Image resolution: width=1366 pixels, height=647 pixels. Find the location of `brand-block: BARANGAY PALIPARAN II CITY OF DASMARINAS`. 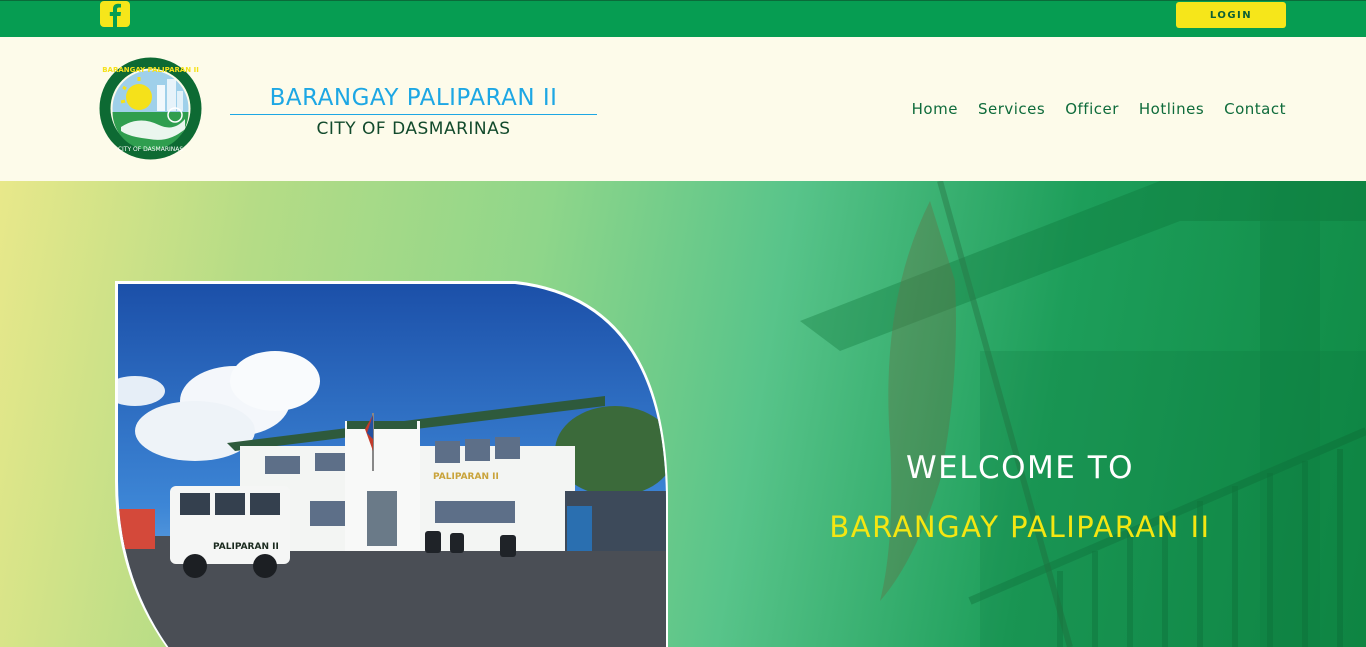

brand-block: BARANGAY PALIPARAN II CITY OF DASMARINAS is located at coordinates (413, 112).